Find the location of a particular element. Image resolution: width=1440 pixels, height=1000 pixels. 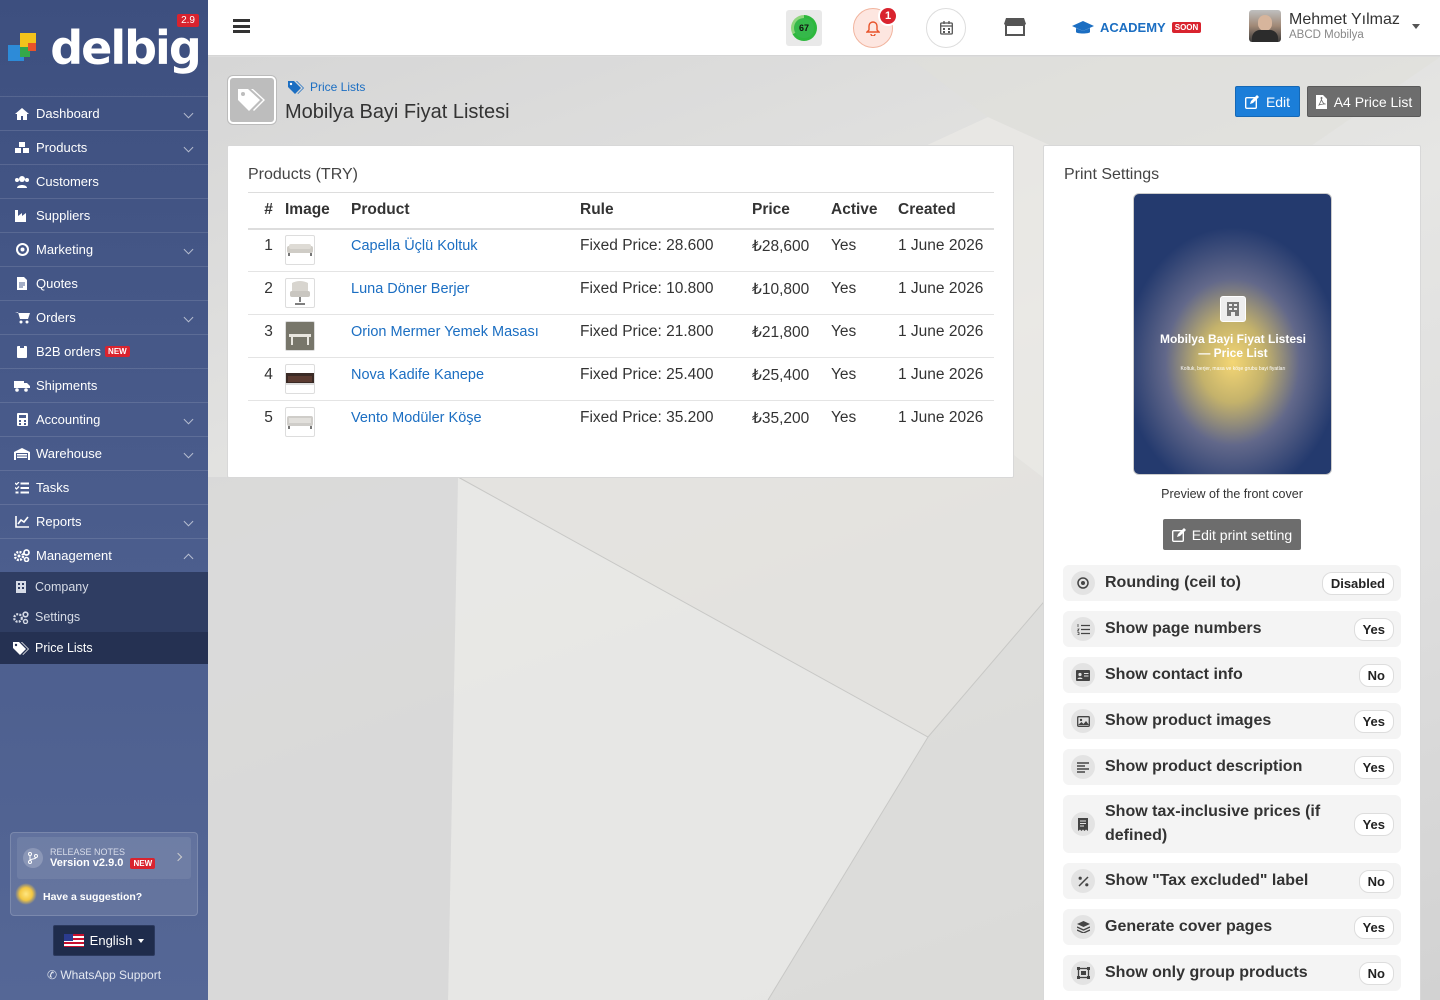

row-number: 4 is located at coordinates (266, 379).